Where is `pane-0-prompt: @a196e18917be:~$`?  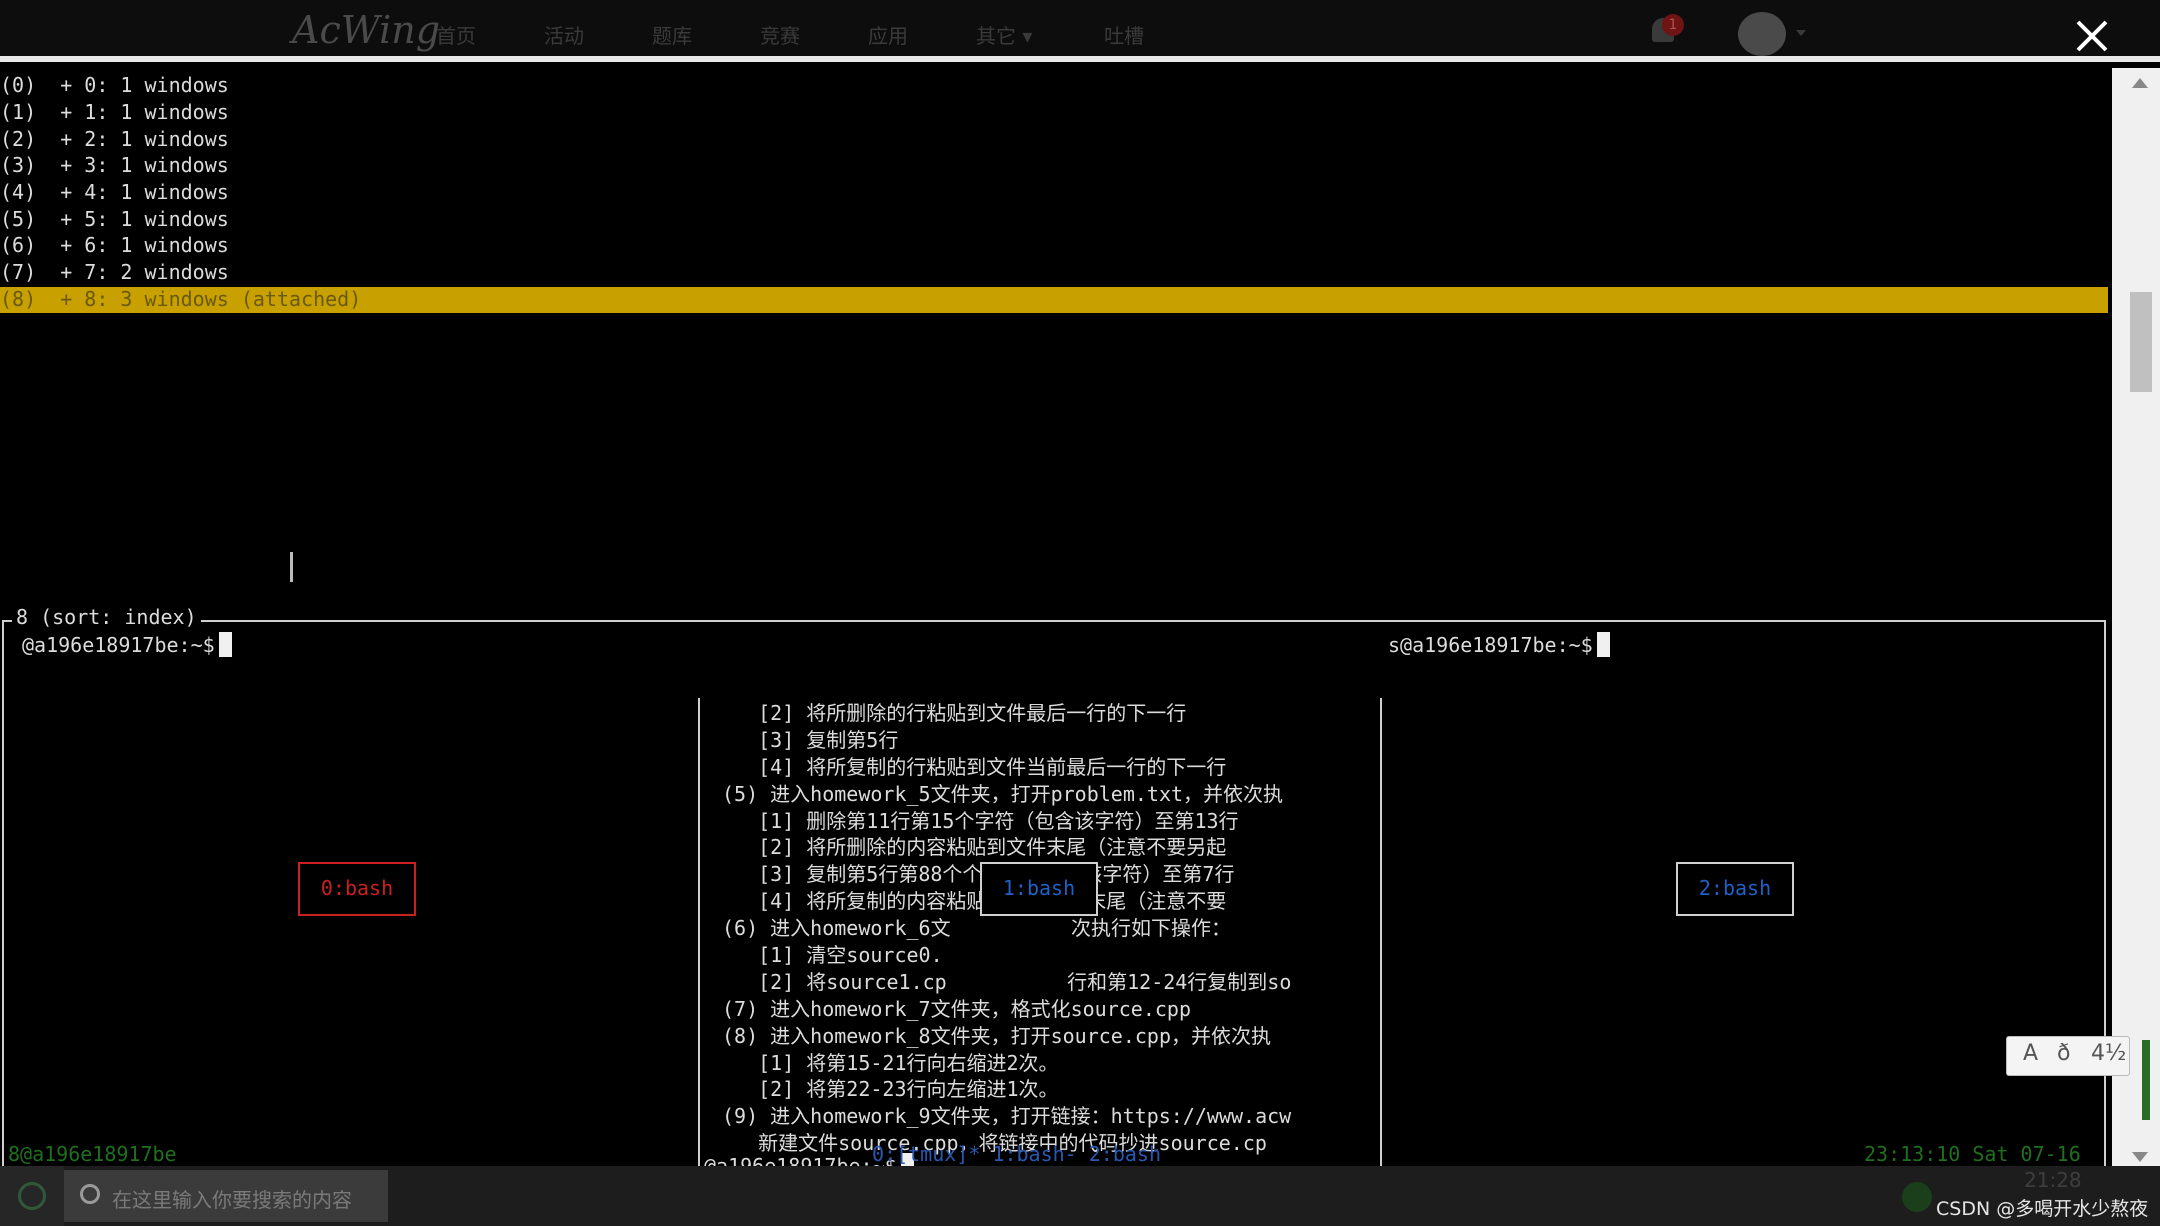
pane-0-prompt: @a196e18917be:~$ is located at coordinates (127, 645).